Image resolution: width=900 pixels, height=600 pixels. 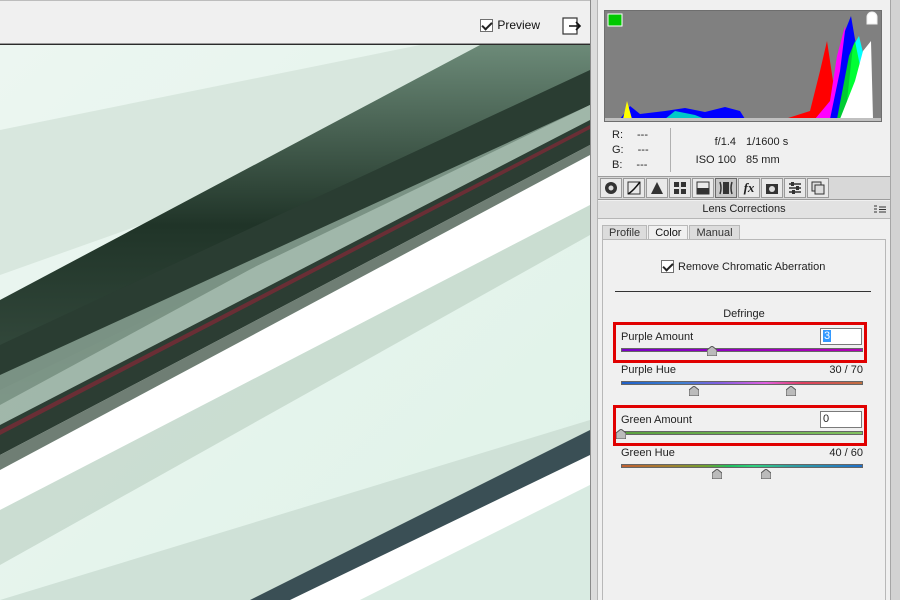 I want to click on green-hue-value: 40 / 60, so click(x=846, y=453).